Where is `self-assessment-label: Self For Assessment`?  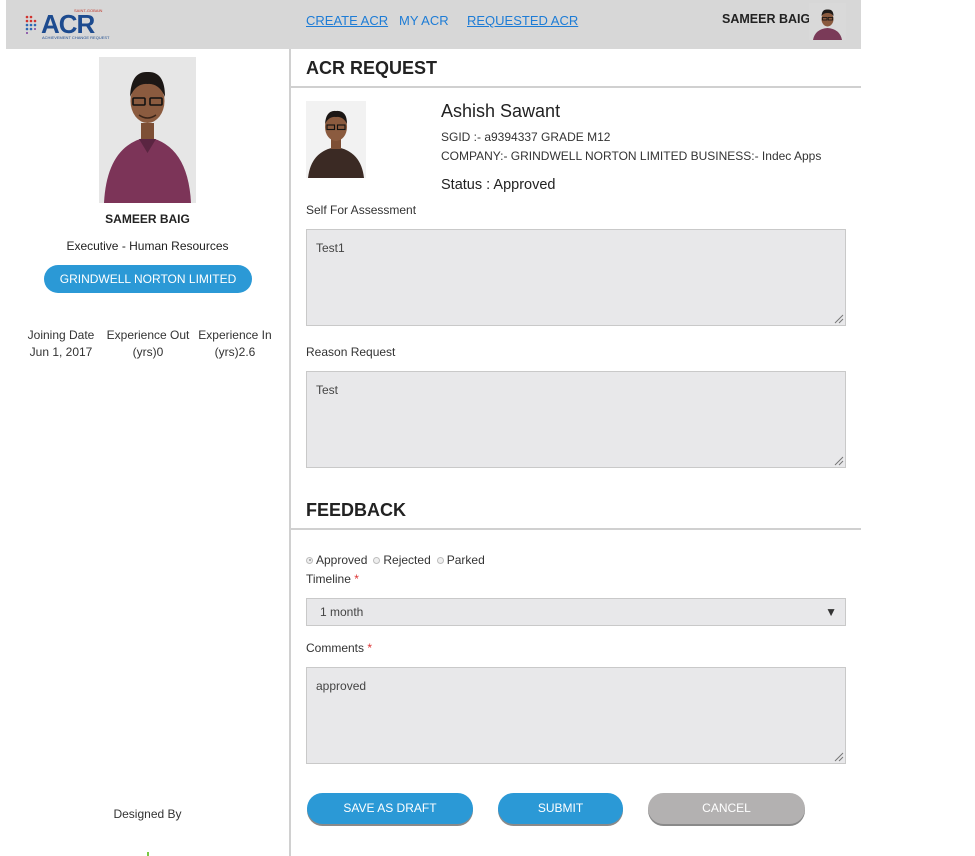
self-assessment-label: Self For Assessment is located at coordinates (361, 210).